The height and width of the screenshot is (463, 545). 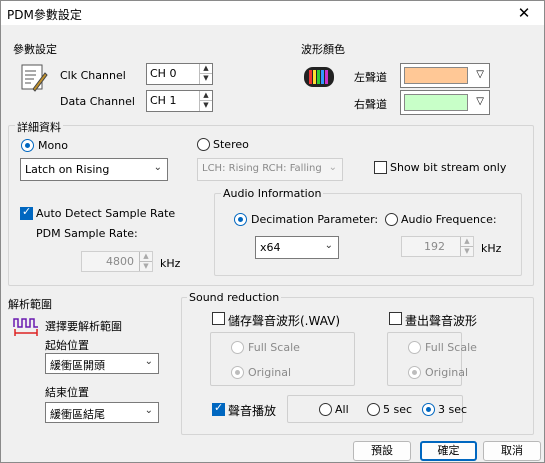 What do you see at coordinates (120, 261) in the screenshot?
I see `pdm-rate-value: 4800` at bounding box center [120, 261].